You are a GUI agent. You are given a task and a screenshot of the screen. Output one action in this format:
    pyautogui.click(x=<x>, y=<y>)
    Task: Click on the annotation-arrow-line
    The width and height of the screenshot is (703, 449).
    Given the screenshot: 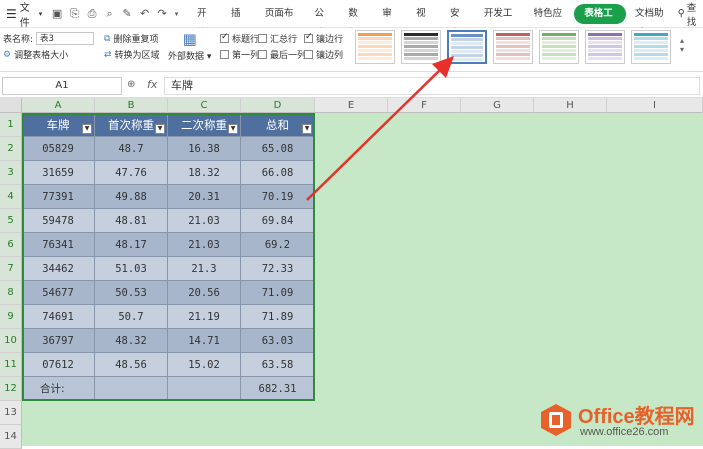 What is the action you would take?
    pyautogui.click(x=375, y=133)
    